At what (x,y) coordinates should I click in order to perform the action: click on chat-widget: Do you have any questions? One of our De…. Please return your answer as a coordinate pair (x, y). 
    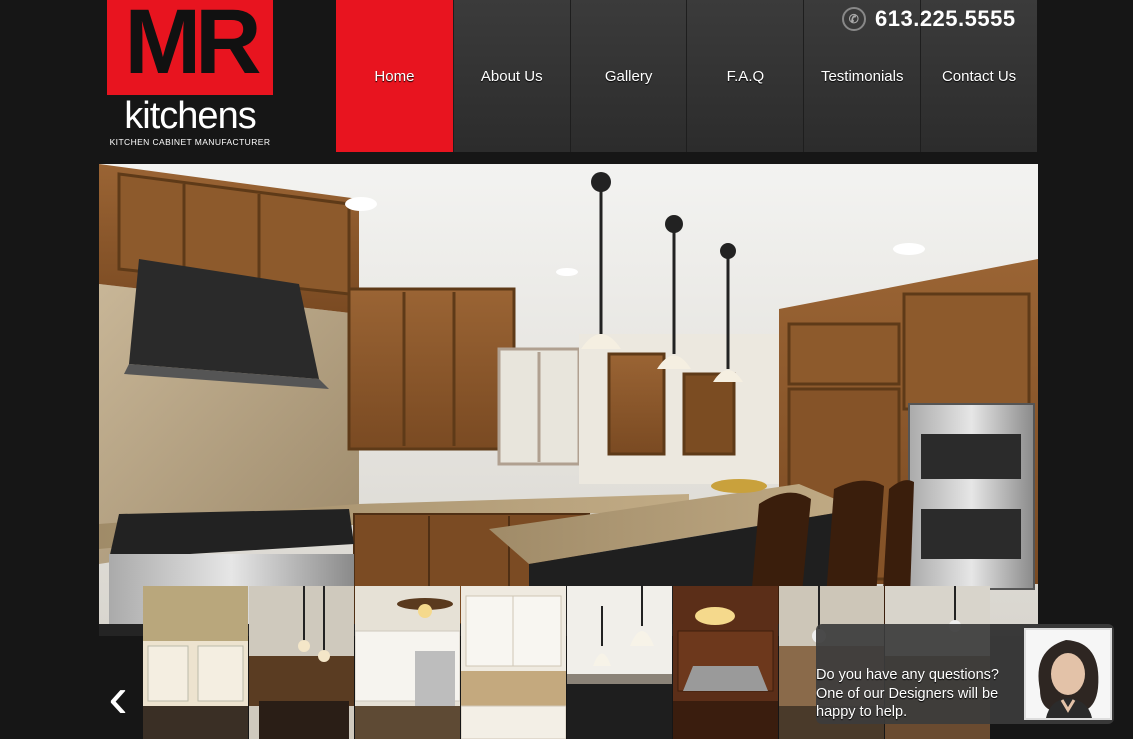
    Looking at the image, I should click on (965, 674).